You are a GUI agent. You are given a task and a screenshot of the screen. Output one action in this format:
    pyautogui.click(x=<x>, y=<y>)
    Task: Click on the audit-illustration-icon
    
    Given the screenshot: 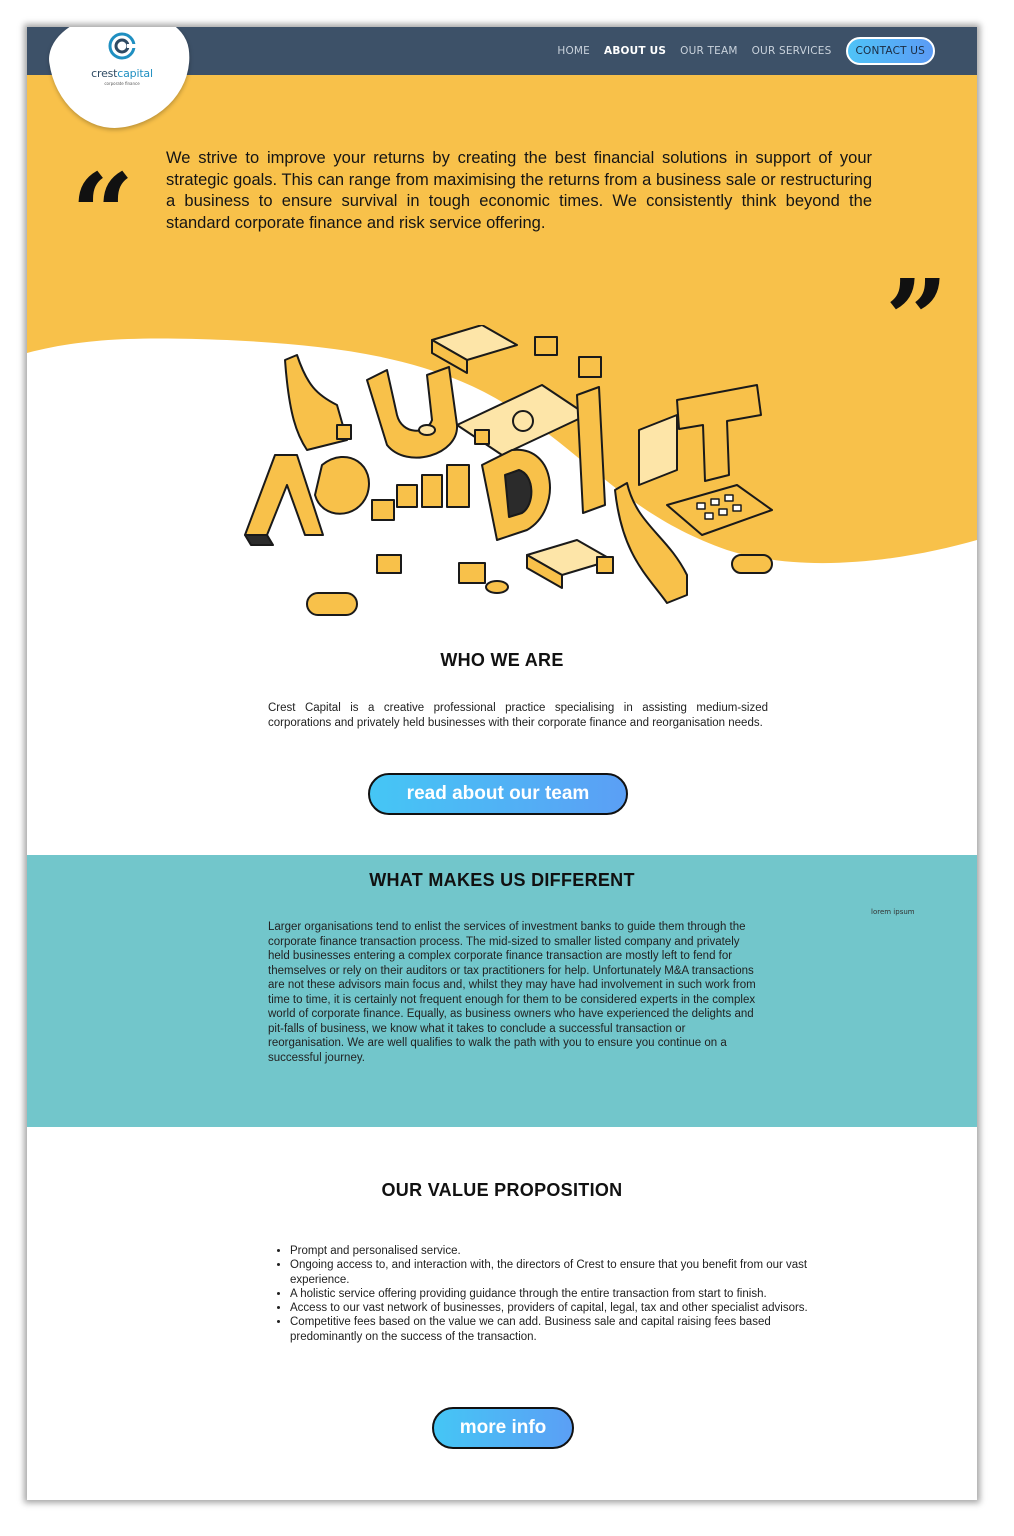 What is the action you would take?
    pyautogui.click(x=508, y=470)
    